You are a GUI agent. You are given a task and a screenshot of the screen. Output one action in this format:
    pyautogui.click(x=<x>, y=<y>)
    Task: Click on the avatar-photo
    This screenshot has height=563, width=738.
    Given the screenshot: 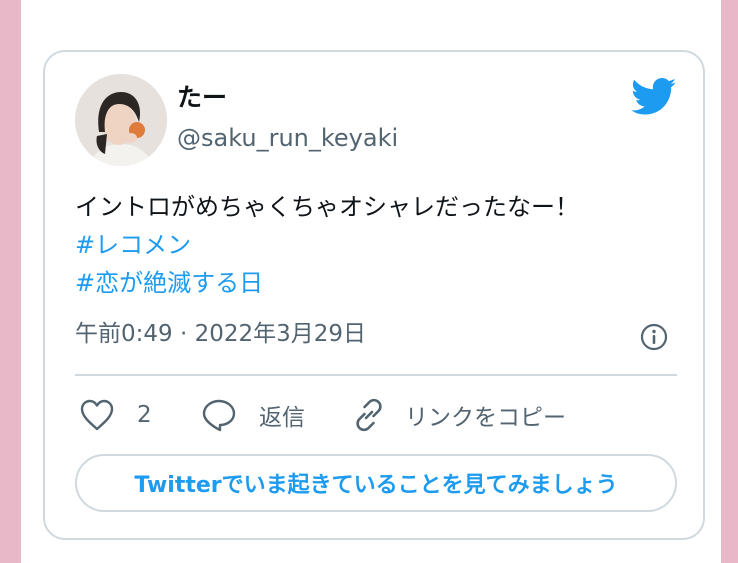 What is the action you would take?
    pyautogui.click(x=121, y=120)
    